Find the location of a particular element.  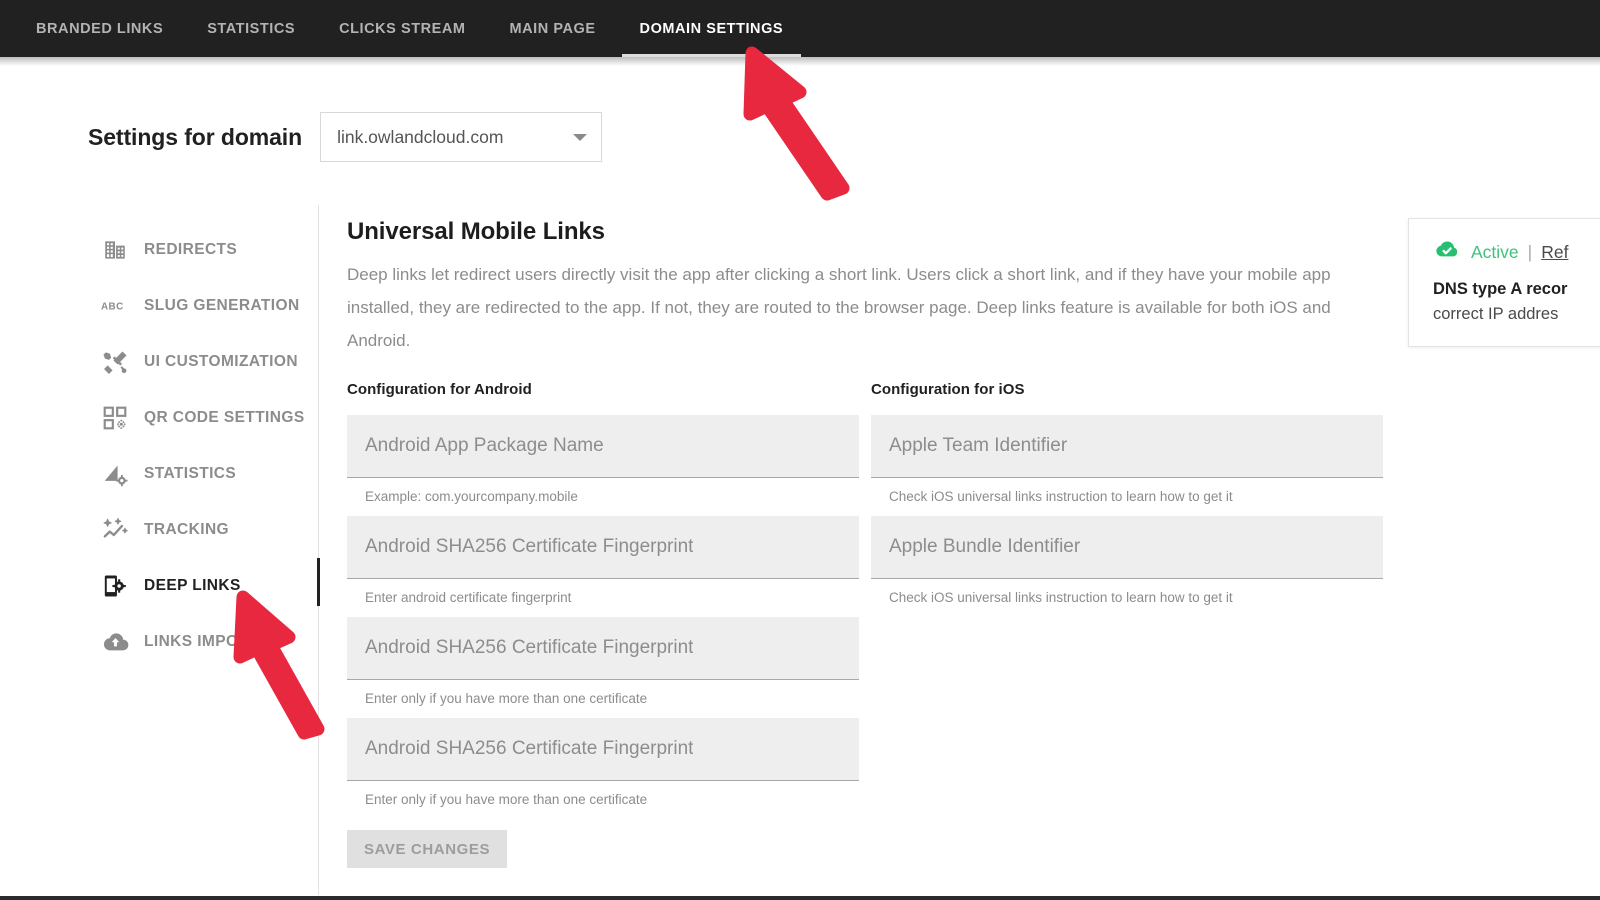

status-badge: Active is located at coordinates (1495, 251).